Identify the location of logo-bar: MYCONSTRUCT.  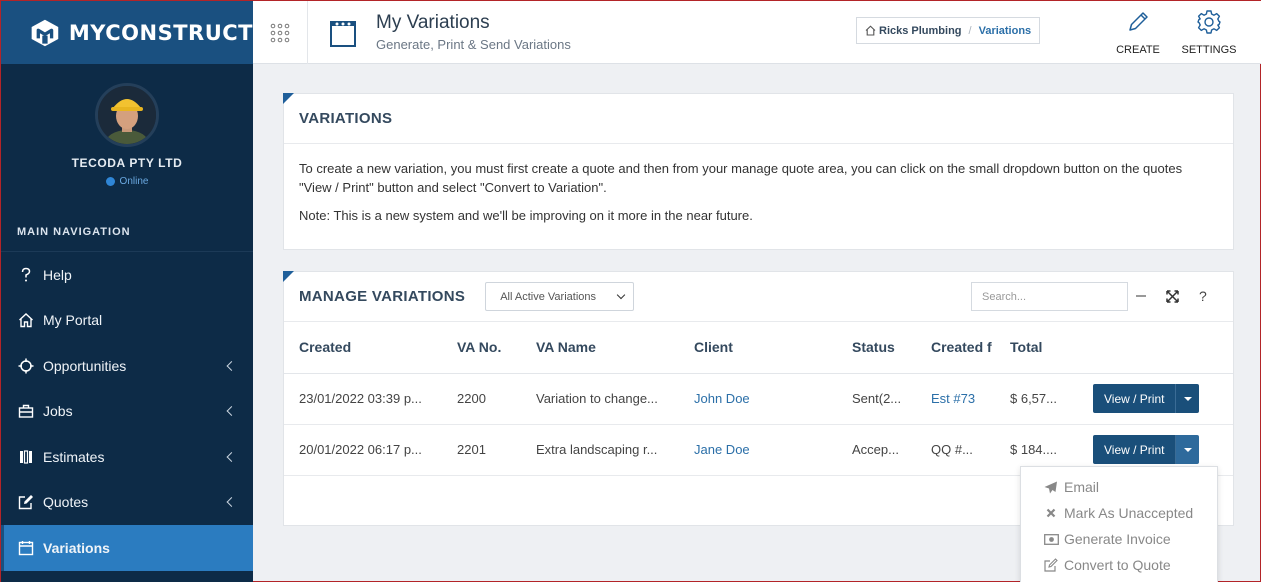
(127, 32).